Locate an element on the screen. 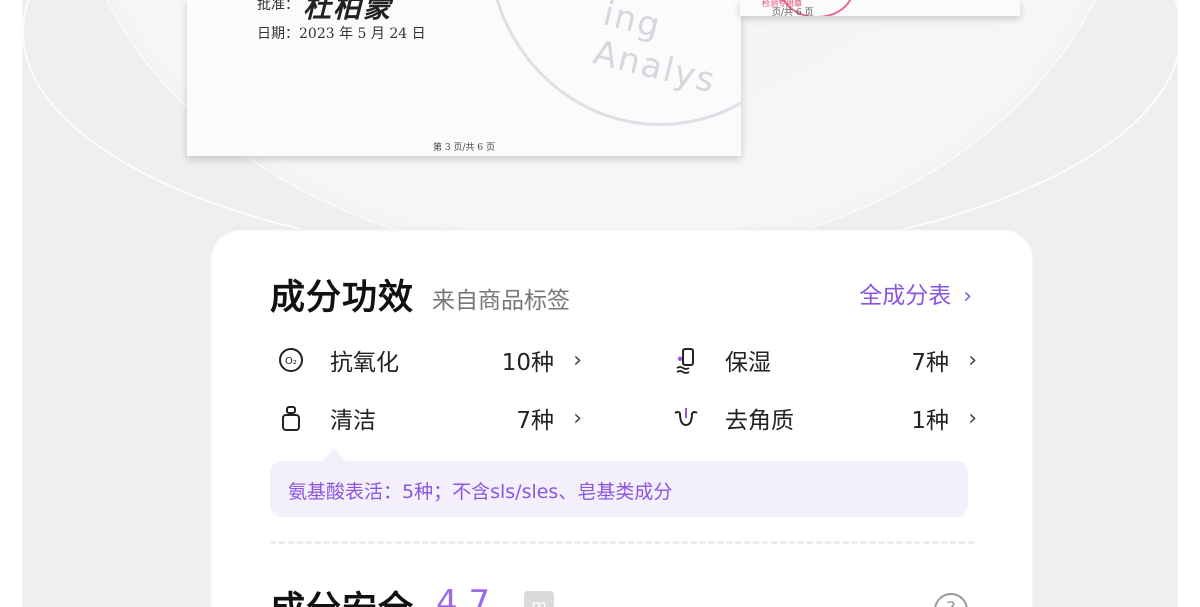 The height and width of the screenshot is (607, 1200). svg-text: O₂ is located at coordinates (291, 361).